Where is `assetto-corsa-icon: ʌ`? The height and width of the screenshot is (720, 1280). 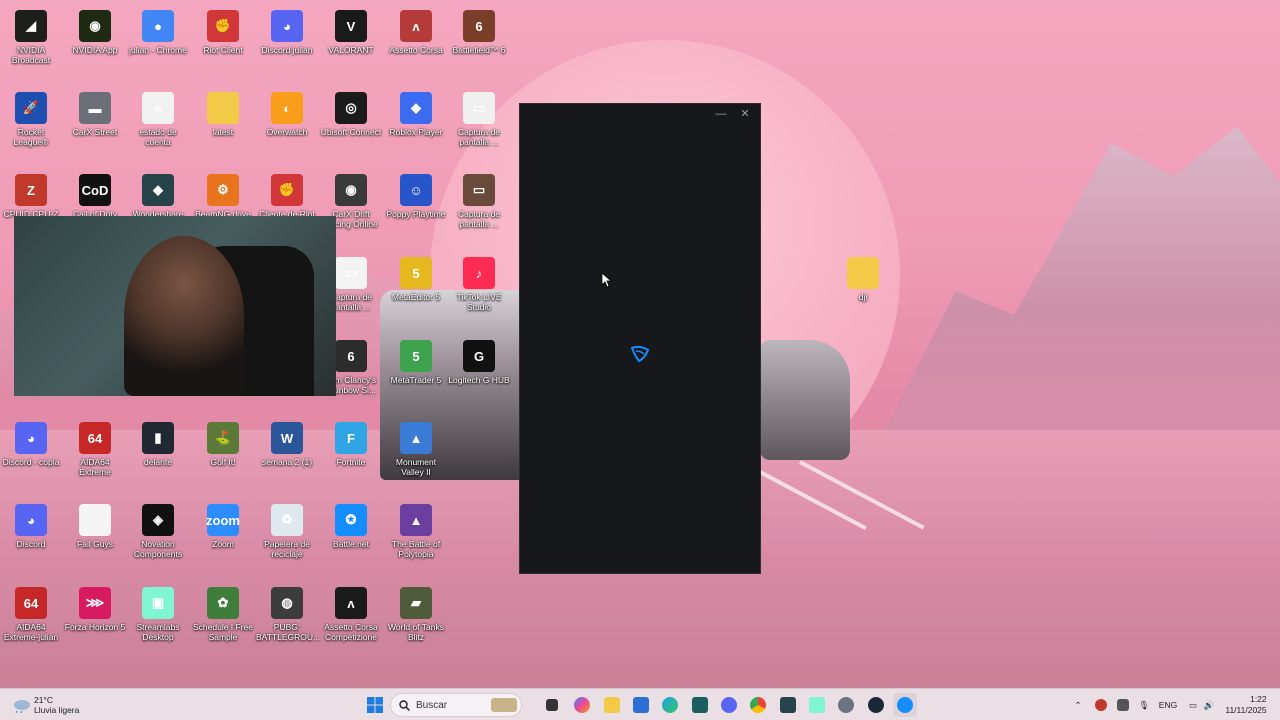 assetto-corsa-icon: ʌ is located at coordinates (416, 26).